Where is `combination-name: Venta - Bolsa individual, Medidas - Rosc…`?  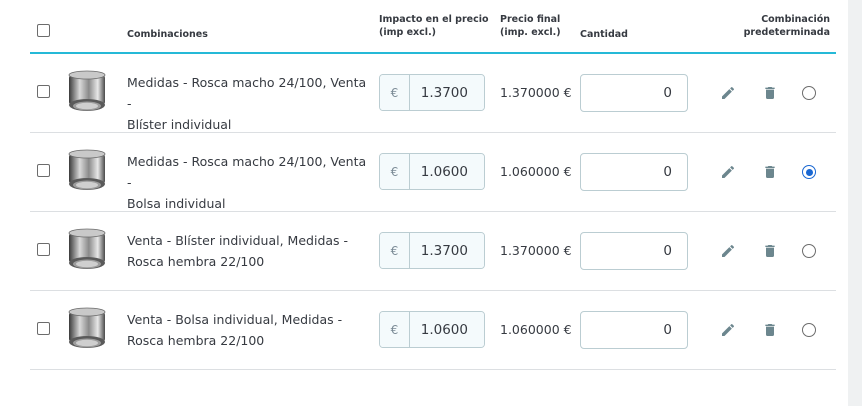 combination-name: Venta - Bolsa individual, Medidas - Rosc… is located at coordinates (249, 330).